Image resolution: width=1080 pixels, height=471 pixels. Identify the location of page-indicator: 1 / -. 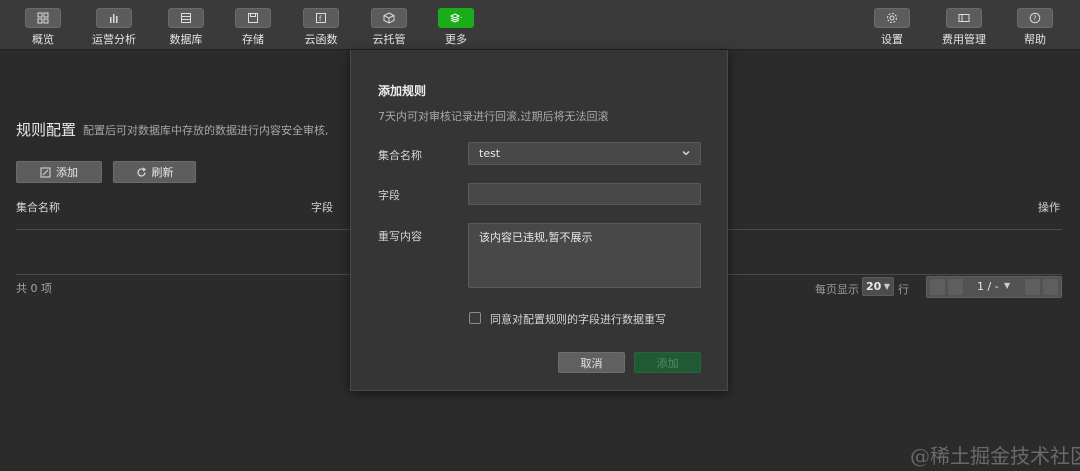
(988, 286).